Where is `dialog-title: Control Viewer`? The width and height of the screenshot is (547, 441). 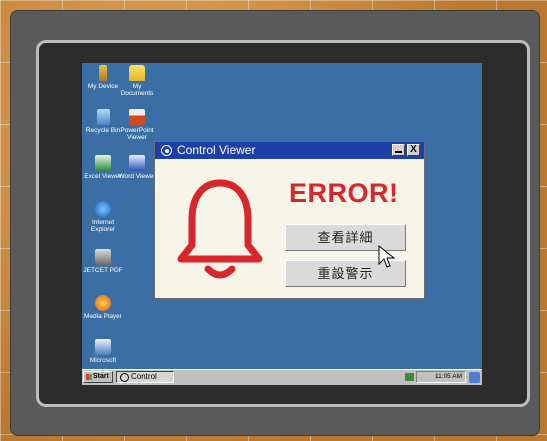
dialog-title: Control Viewer is located at coordinates (216, 150).